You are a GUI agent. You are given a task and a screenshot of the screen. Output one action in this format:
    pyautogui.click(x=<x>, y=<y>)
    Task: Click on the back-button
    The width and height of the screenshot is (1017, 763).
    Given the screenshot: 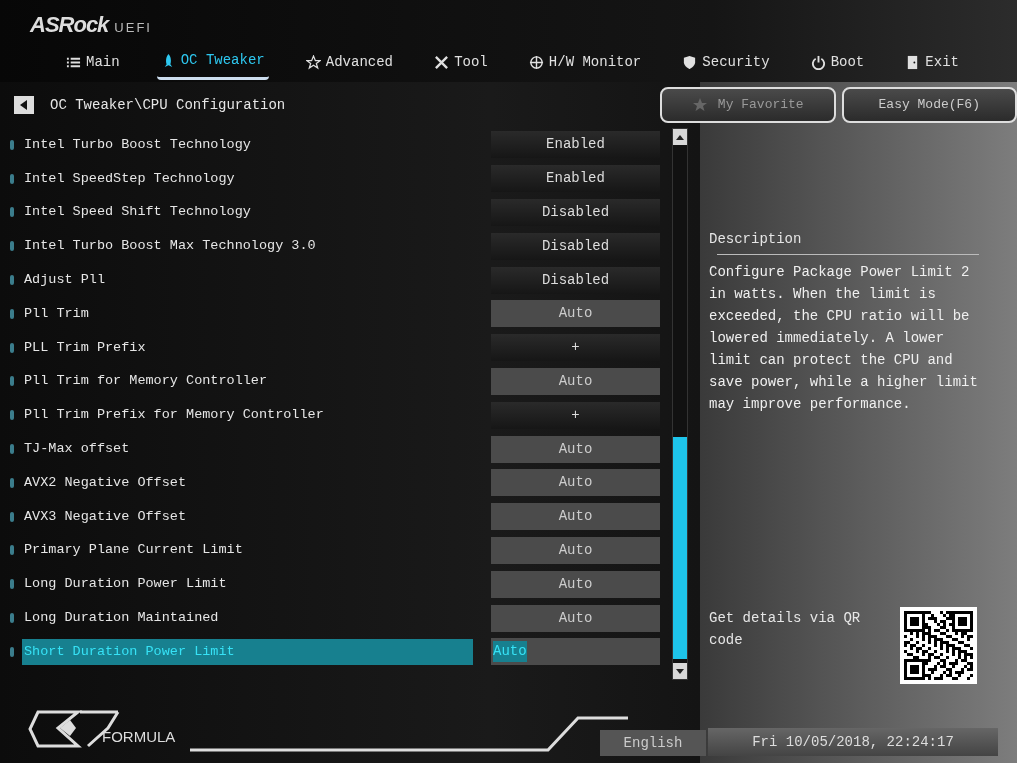 What is the action you would take?
    pyautogui.click(x=24, y=105)
    